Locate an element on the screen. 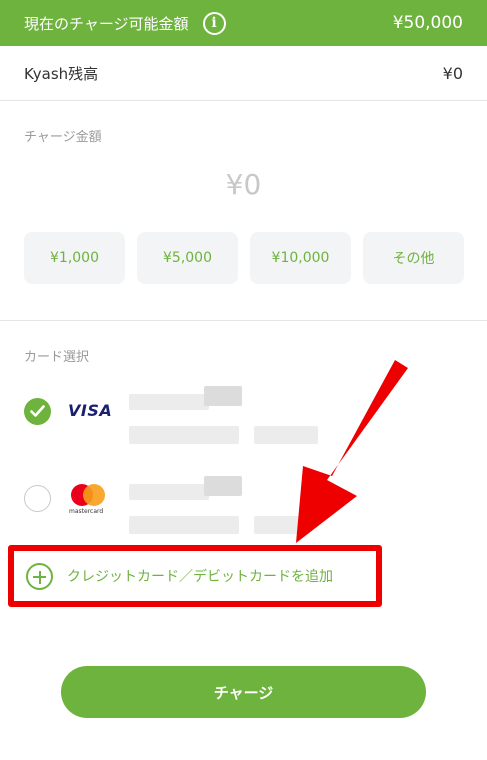 The height and width of the screenshot is (760, 487). visa-logo-icon: VISA is located at coordinates (90, 410).